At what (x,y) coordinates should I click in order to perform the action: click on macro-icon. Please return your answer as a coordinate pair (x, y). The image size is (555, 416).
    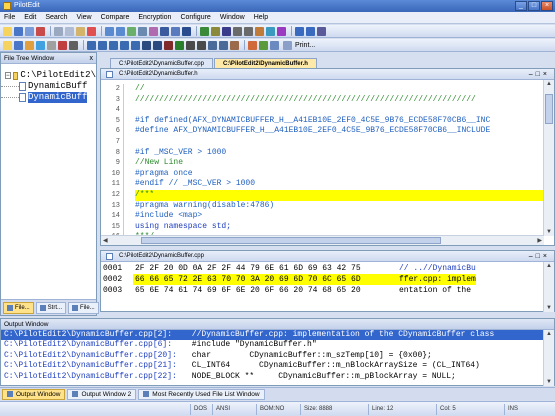
    Looking at the image, I should click on (281, 31).